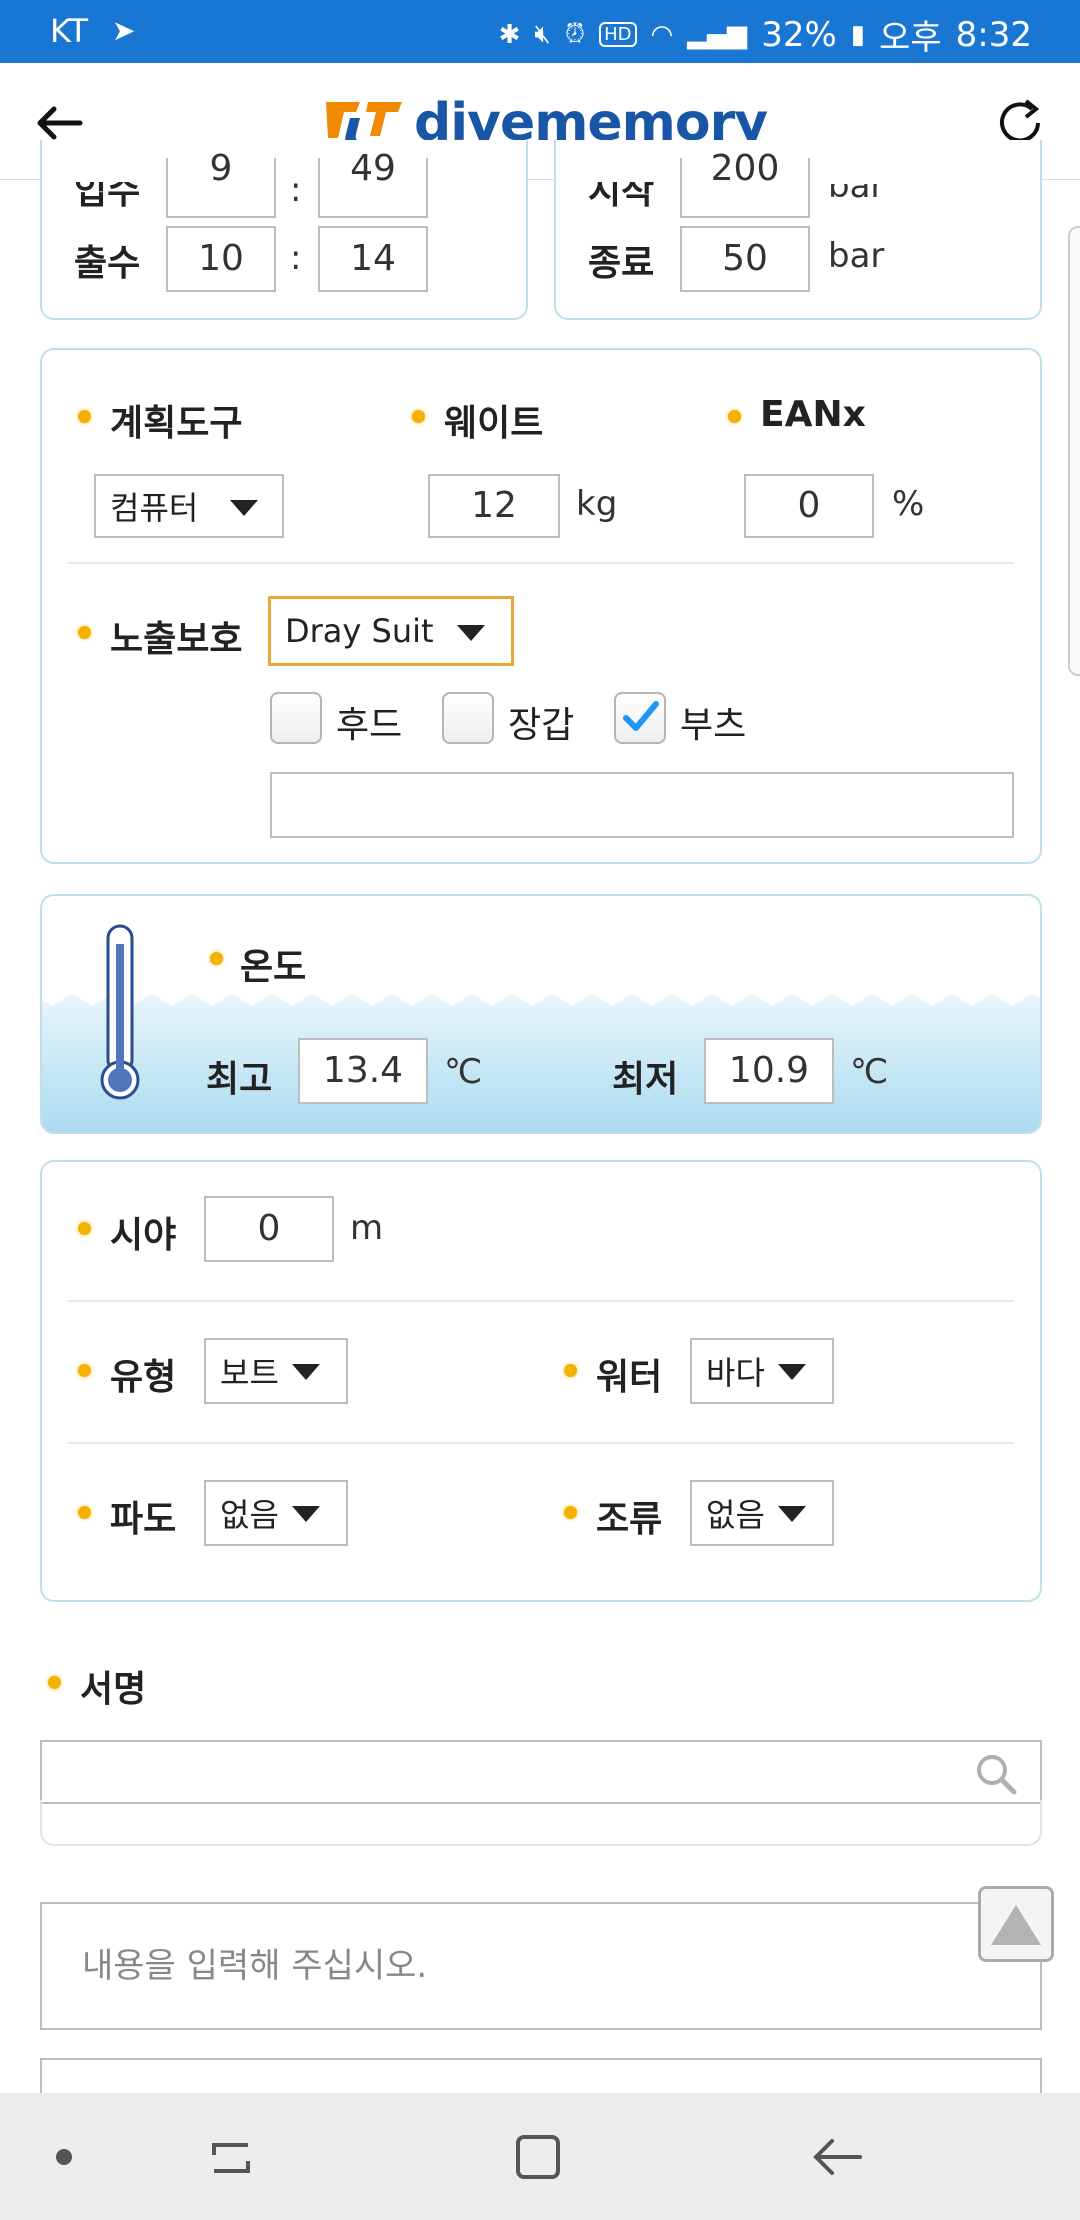 This screenshot has width=1080, height=2220. What do you see at coordinates (735, 1515) in the screenshot?
I see `current-select-value: 없음` at bounding box center [735, 1515].